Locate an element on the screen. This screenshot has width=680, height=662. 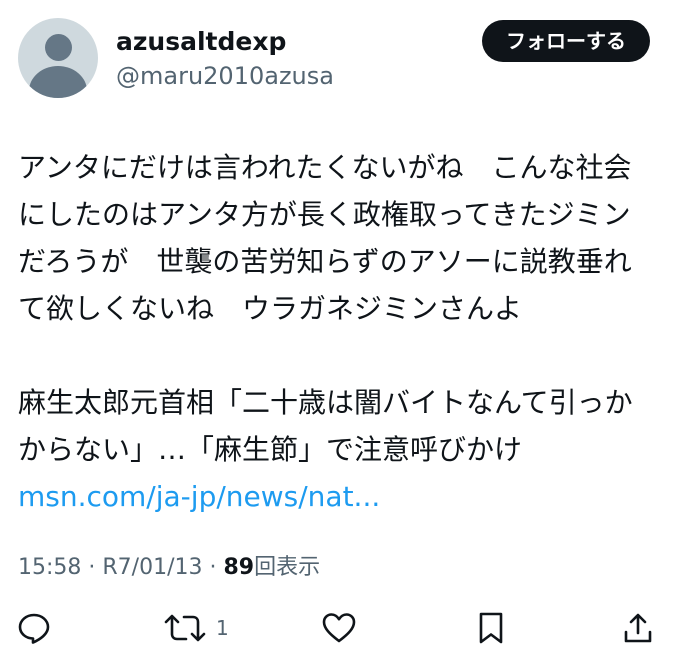
quoted-headline-line: からない」…「麻生節」で注意呼びかけ is located at coordinates (270, 449).